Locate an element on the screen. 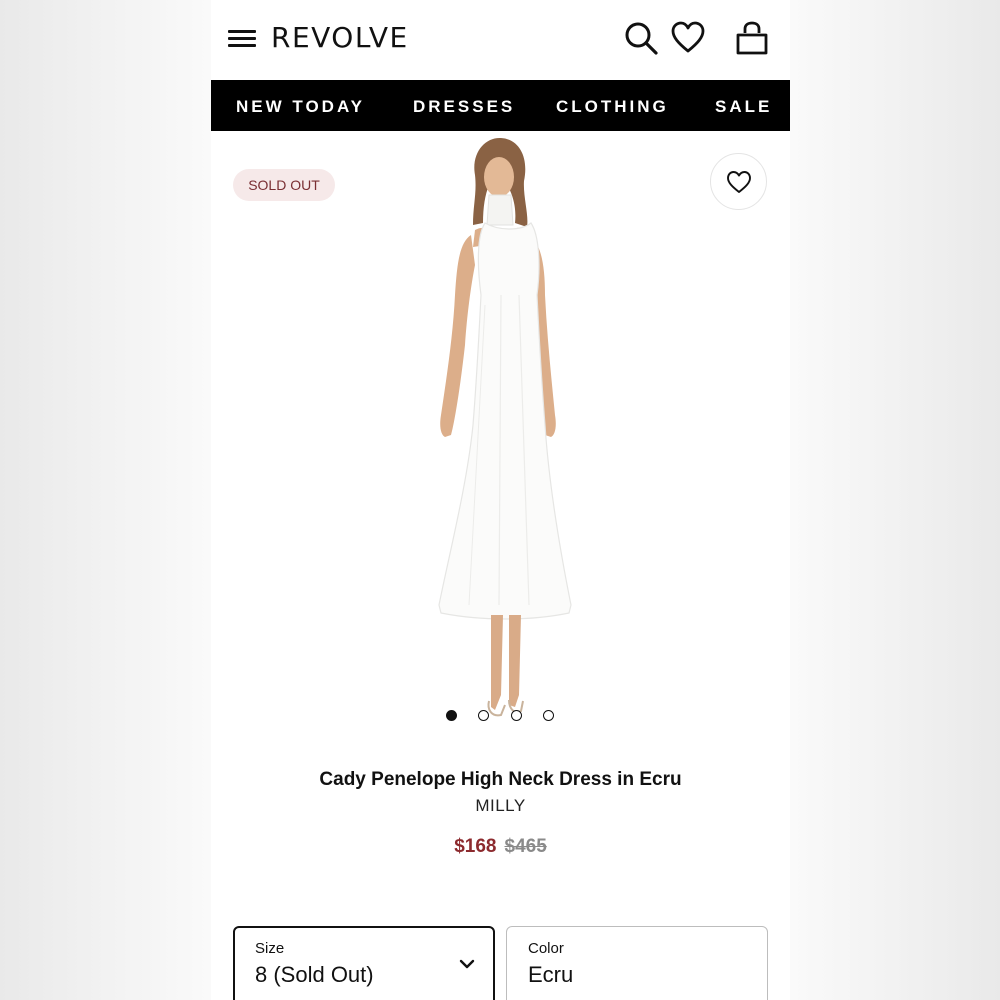 The image size is (1000, 1000). shopping-bag-icon is located at coordinates (752, 38).